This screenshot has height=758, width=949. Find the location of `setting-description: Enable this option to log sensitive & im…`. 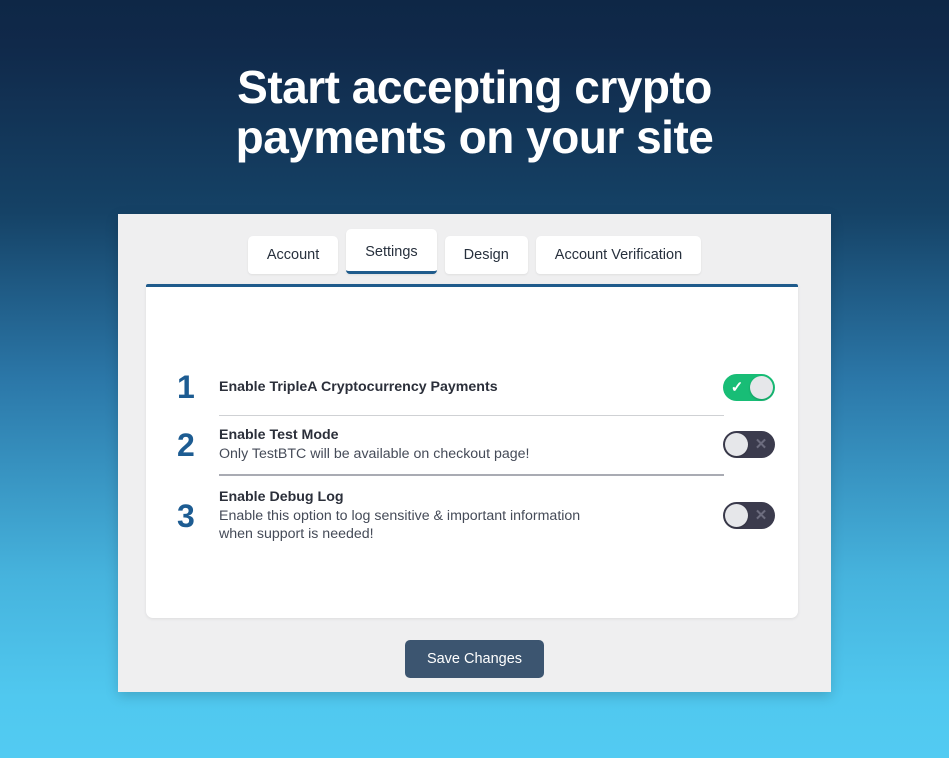

setting-description: Enable this option to log sensitive & im… is located at coordinates (400, 525).